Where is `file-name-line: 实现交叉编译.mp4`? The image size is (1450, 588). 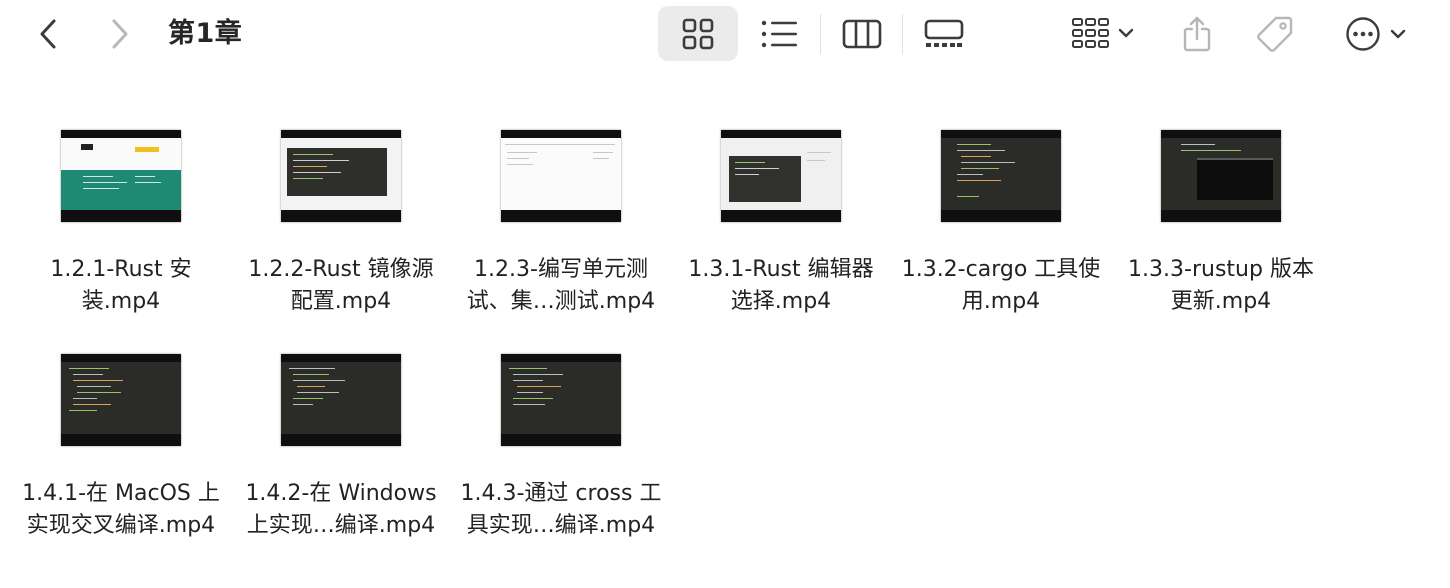
file-name-line: 实现交叉编译.mp4 is located at coordinates (121, 525).